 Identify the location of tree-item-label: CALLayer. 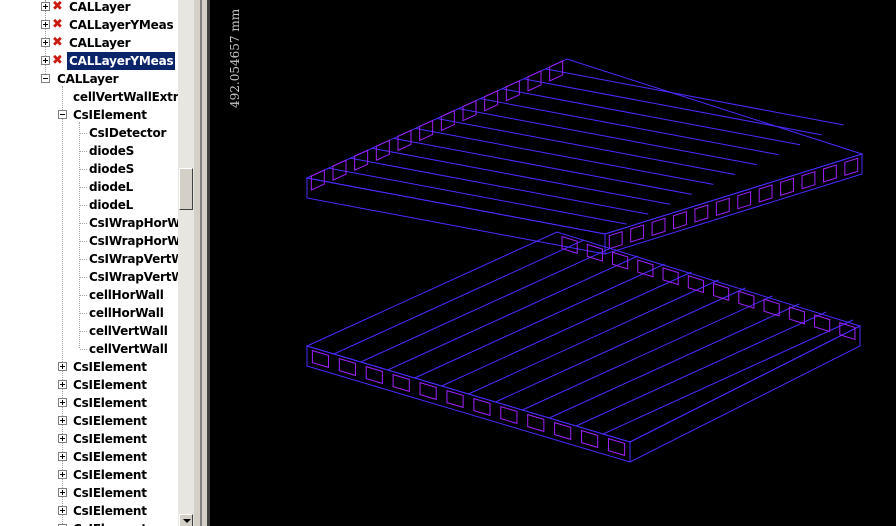
(100, 7).